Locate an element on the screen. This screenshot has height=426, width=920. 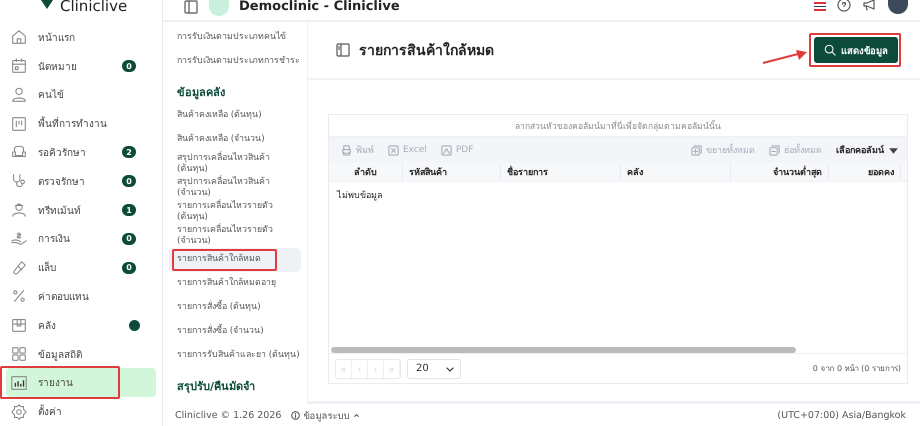
system-info-link: ข้อมูลระบบ is located at coordinates (326, 415).